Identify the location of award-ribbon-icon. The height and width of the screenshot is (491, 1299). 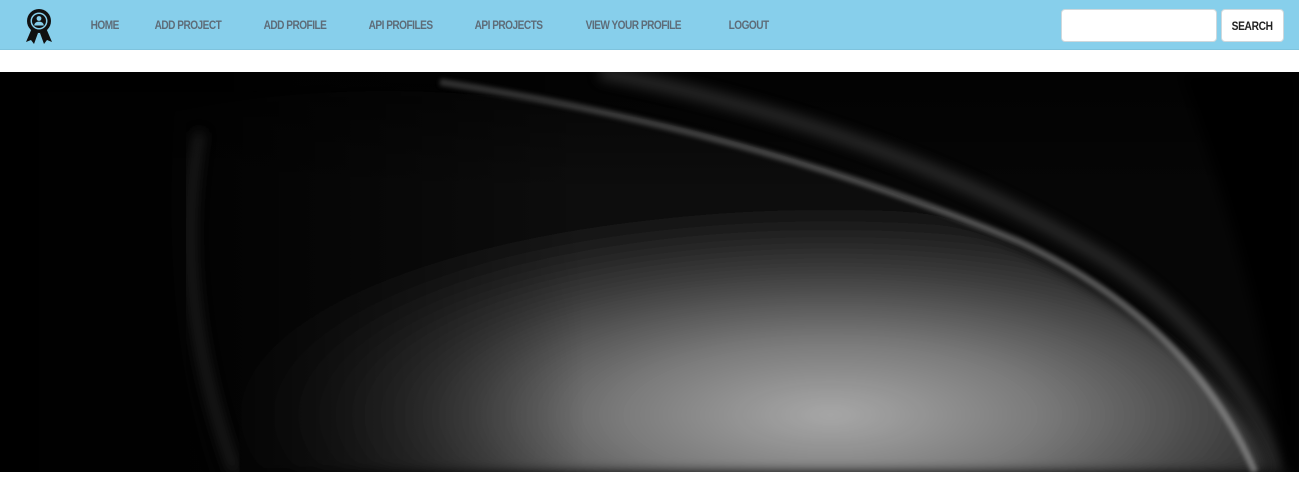
(39, 26).